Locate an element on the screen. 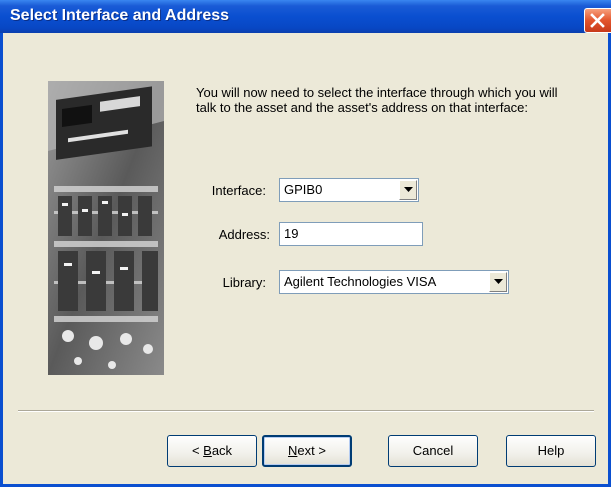 This screenshot has width=611, height=487. back-rest: ack is located at coordinates (222, 450).